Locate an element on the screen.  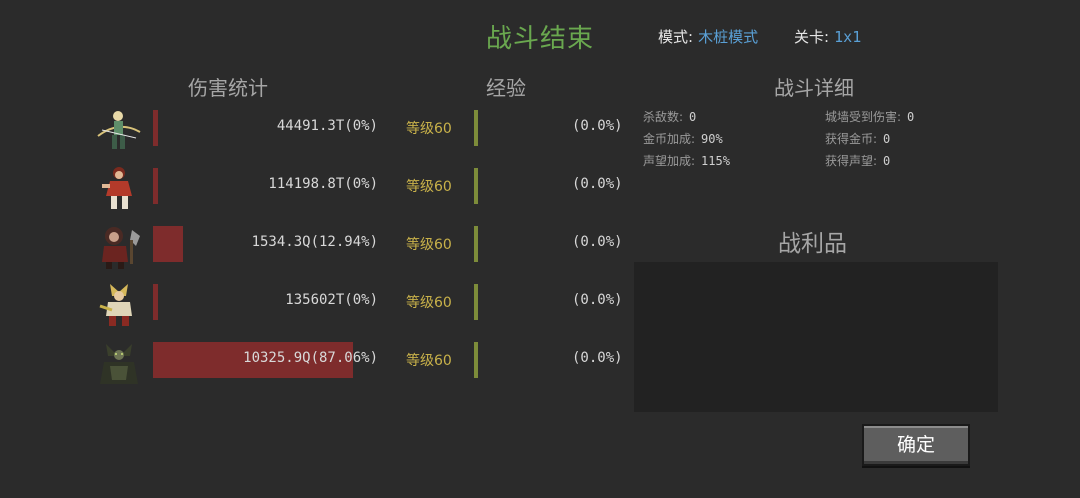
stat-gold-gained-value: 0 is located at coordinates (887, 139).